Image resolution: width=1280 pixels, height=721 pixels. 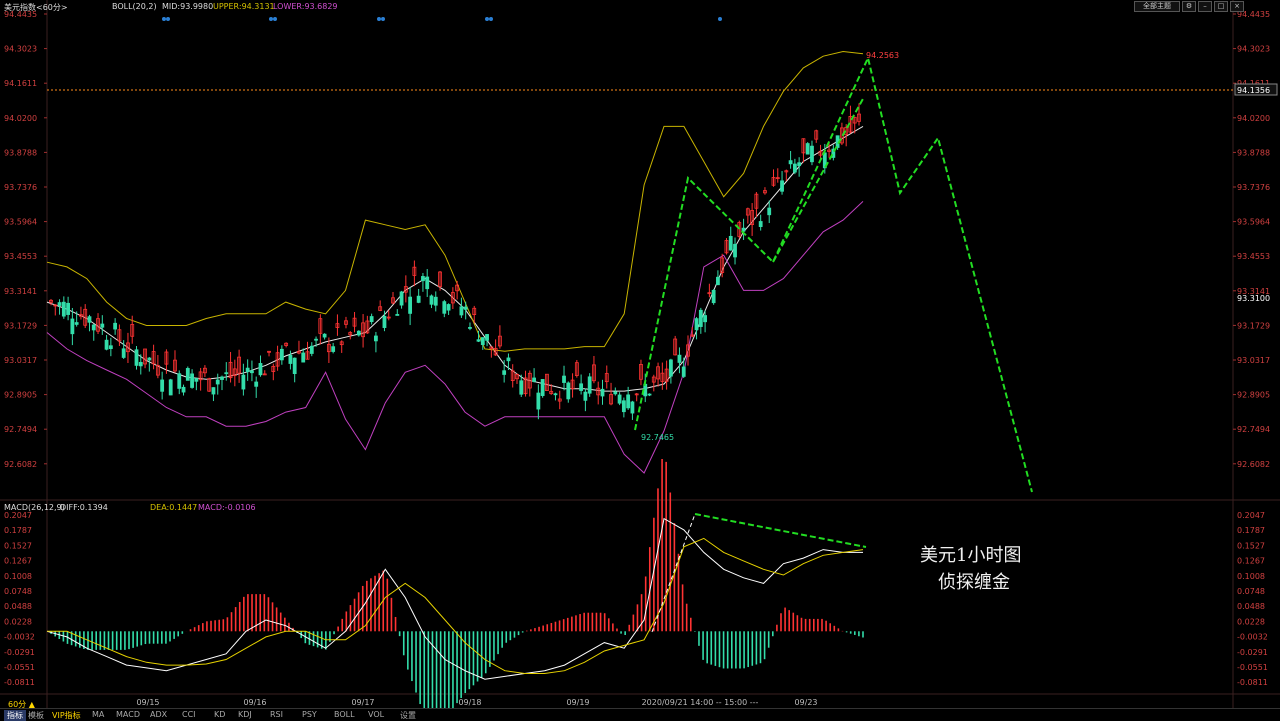 What do you see at coordinates (128, 714) in the screenshot?
I see `tab-4: MACD` at bounding box center [128, 714].